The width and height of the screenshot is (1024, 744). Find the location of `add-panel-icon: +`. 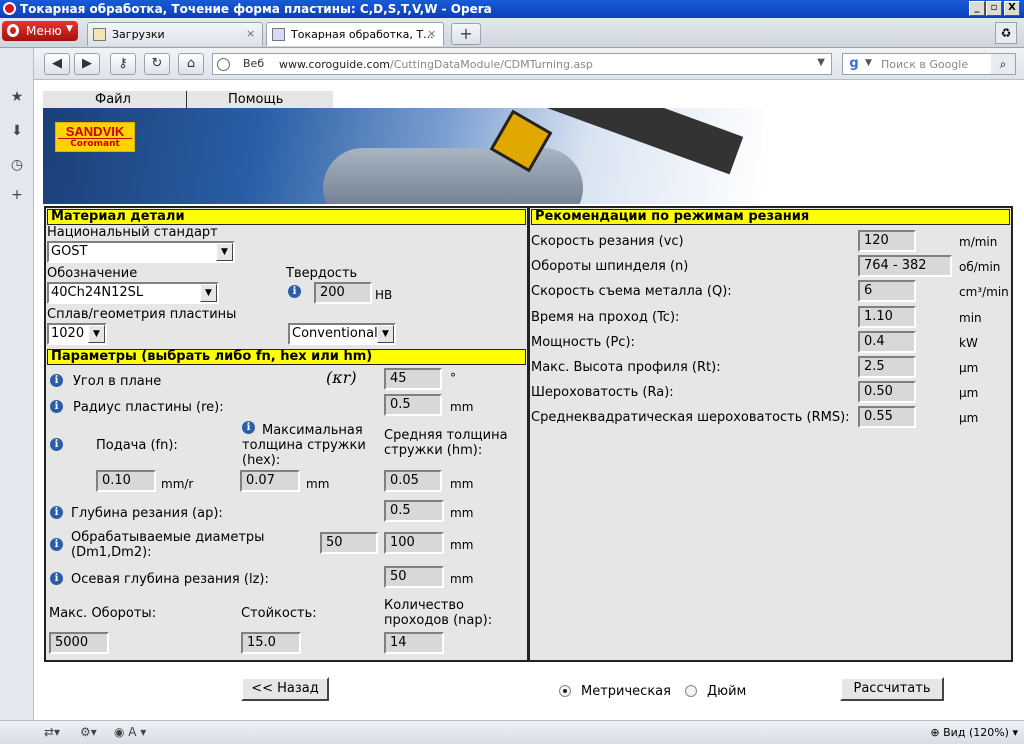

add-panel-icon: + is located at coordinates (17, 195).